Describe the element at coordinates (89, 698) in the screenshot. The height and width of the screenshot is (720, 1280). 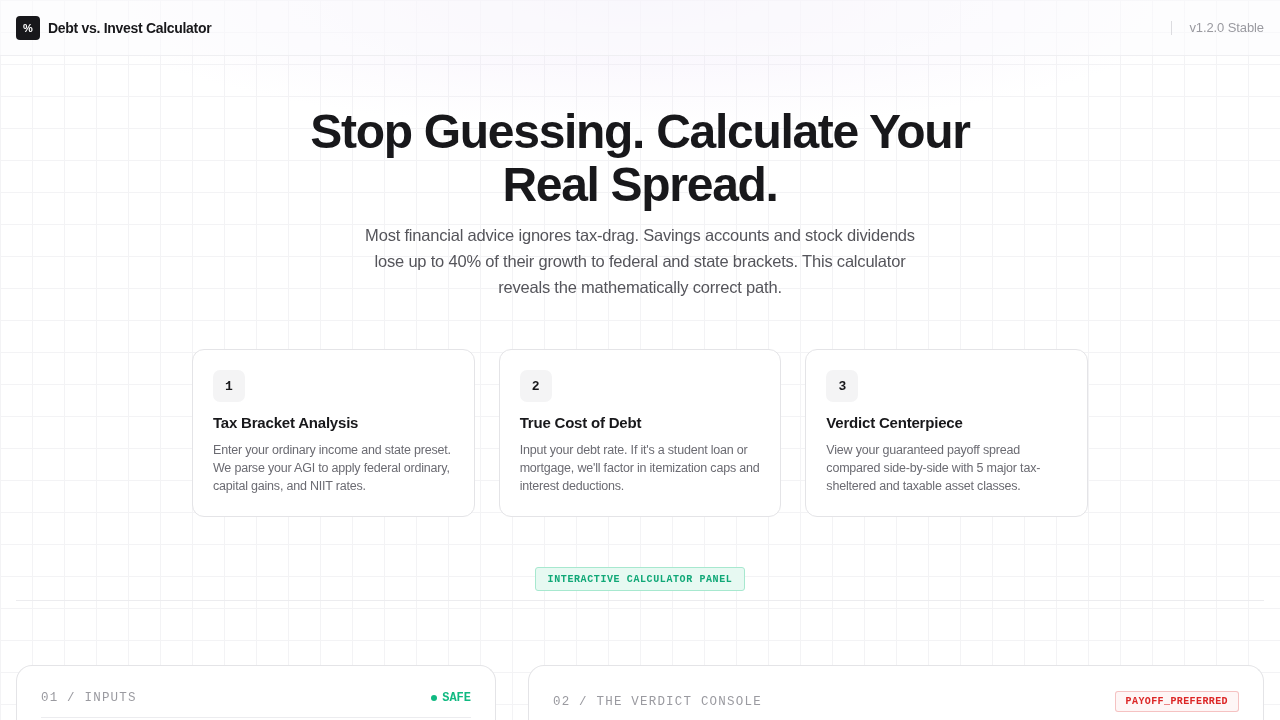
I see `panel-title: 01 / INPUTS` at that location.